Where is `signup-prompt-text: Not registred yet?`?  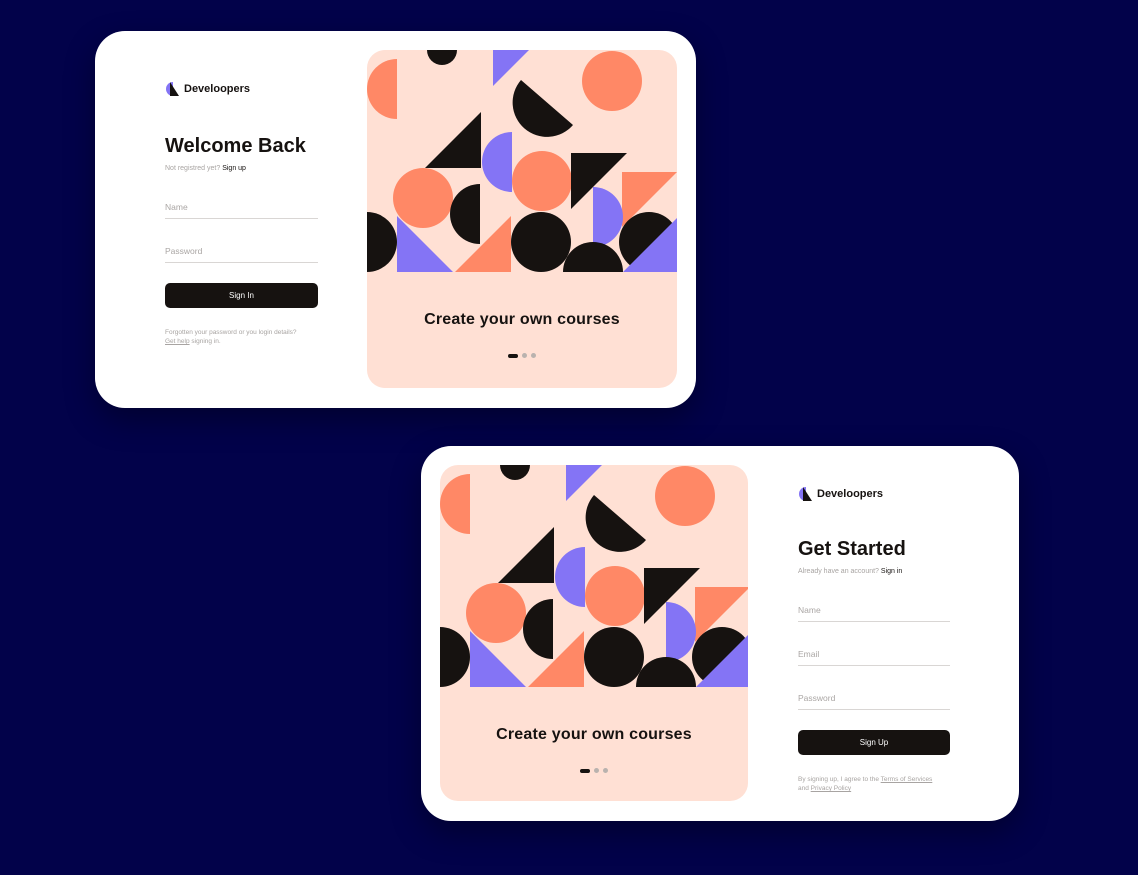
signup-prompt-text: Not registred yet? is located at coordinates (193, 168).